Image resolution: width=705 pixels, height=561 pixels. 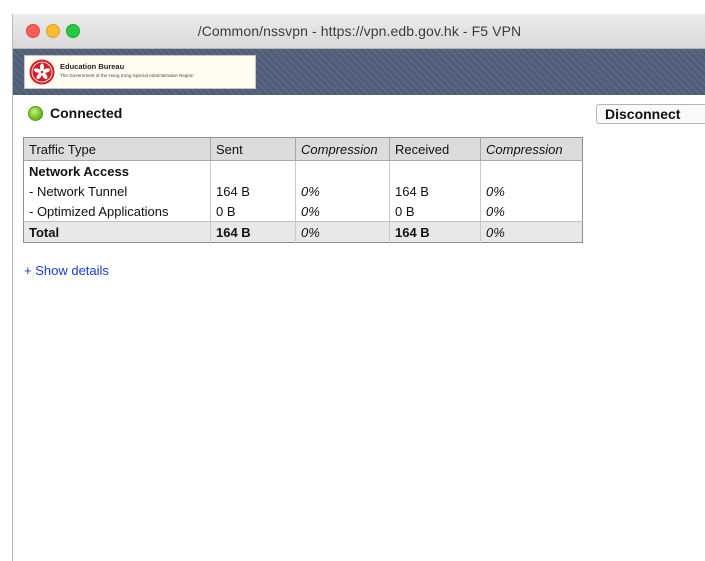 I want to click on row-sent: 0 B, so click(x=253, y=211).